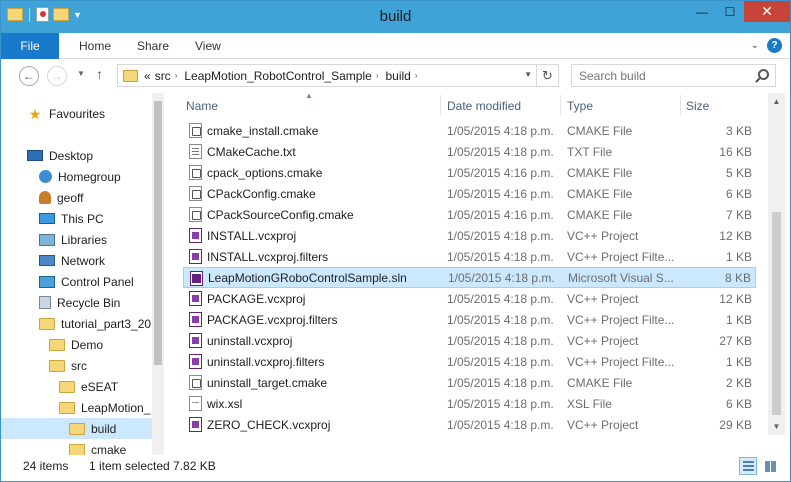 The height and width of the screenshot is (482, 791). What do you see at coordinates (100, 386) in the screenshot?
I see `nav-item-label: eSEAT` at bounding box center [100, 386].